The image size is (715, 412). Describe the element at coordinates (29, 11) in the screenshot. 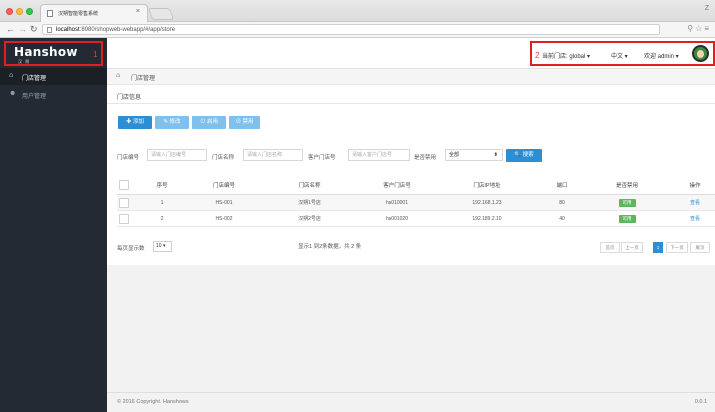

I see `maximize-window-button` at that location.